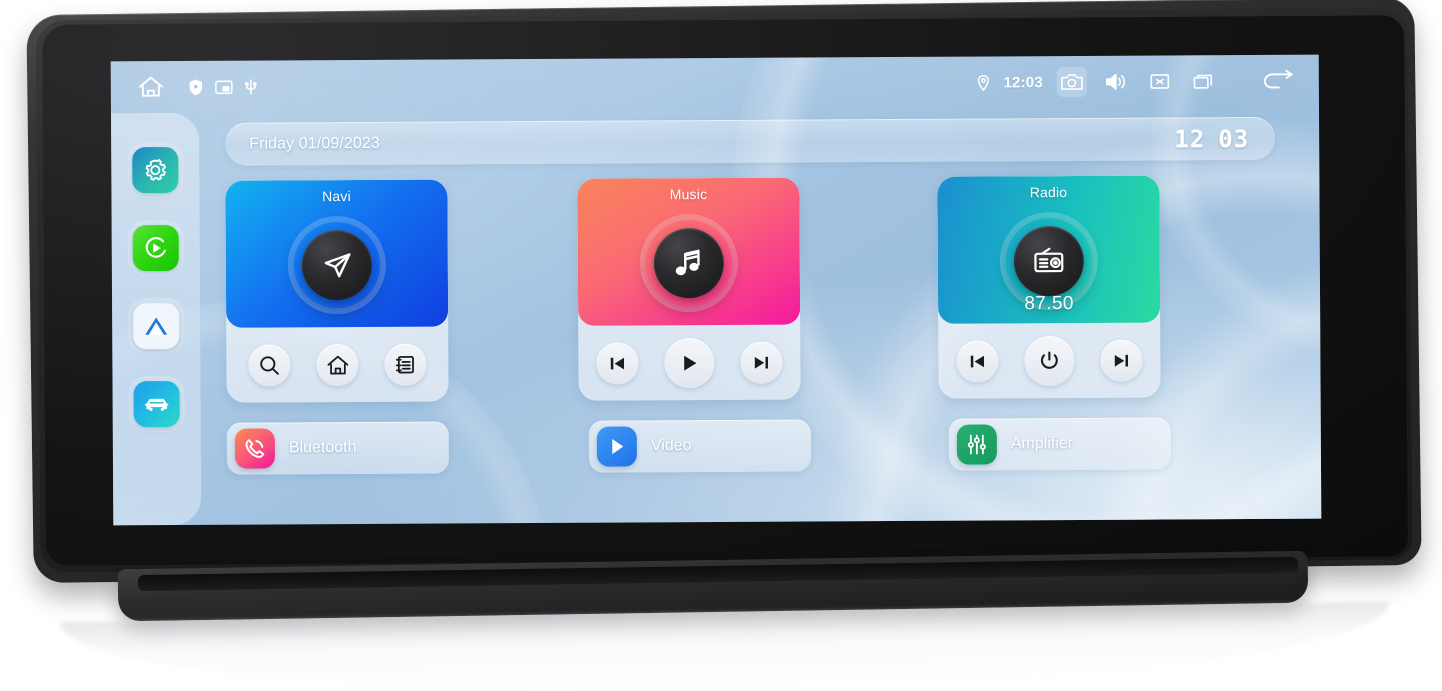  I want to click on shortcut-video-label: Video, so click(671, 446).